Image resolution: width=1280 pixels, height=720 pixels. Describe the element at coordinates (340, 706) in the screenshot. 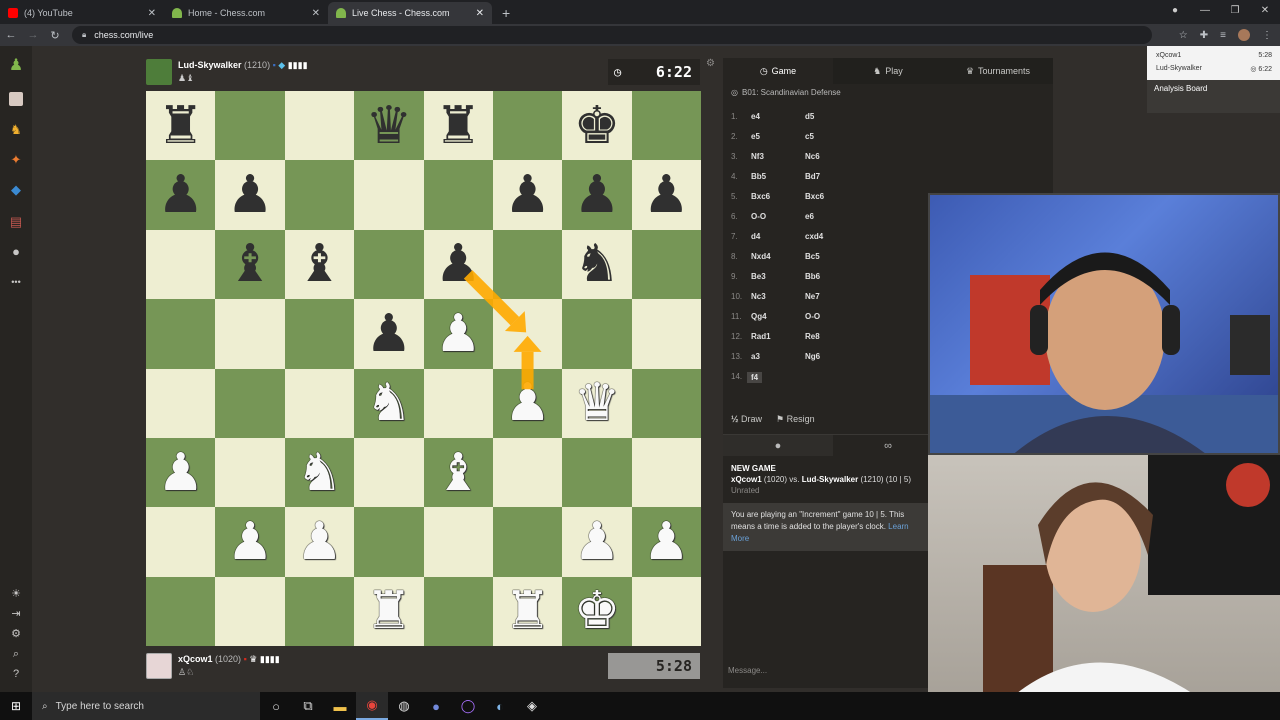

I see `file-explorer-icon: ▬` at that location.